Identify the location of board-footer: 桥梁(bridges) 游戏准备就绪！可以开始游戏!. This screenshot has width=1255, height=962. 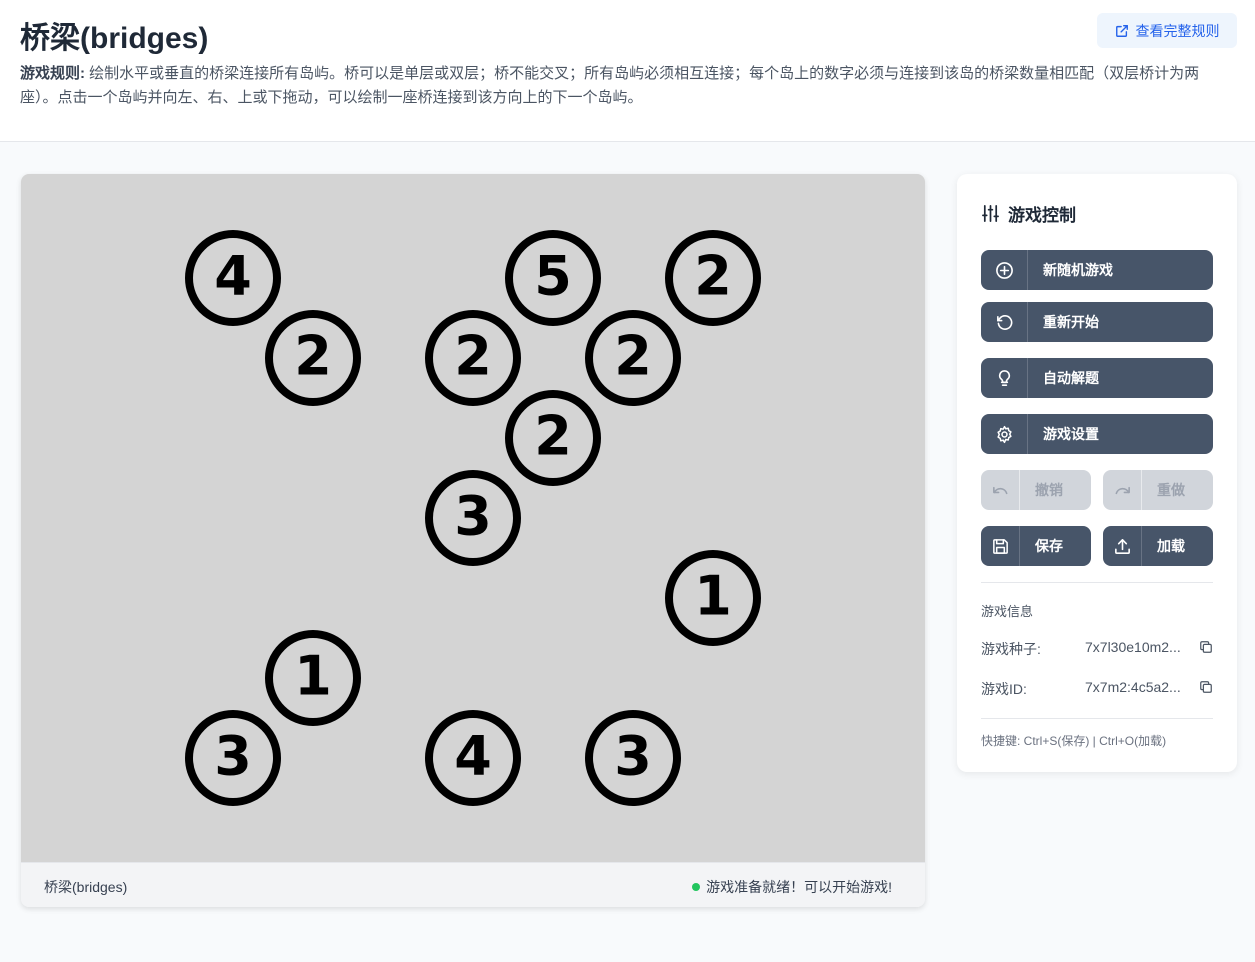
(473, 884).